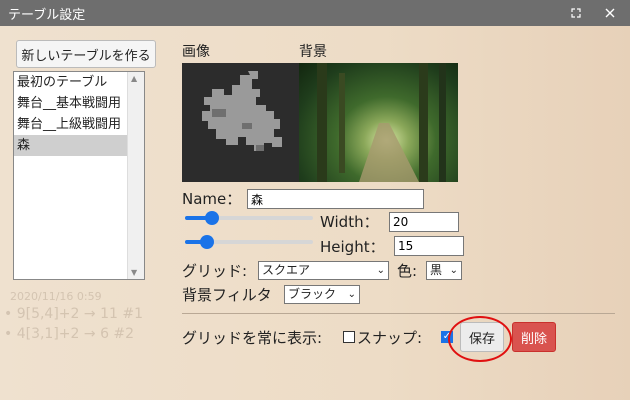 This screenshot has height=400, width=630. I want to click on new-table-button: 新しいテーブルを作る, so click(86, 54).